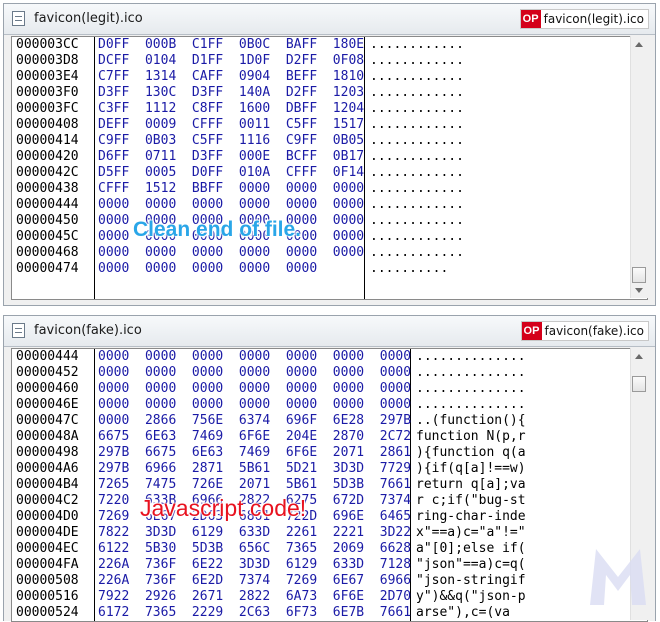 The width and height of the screenshot is (660, 622). I want to click on vertical-scrollbar, so click(639, 167).